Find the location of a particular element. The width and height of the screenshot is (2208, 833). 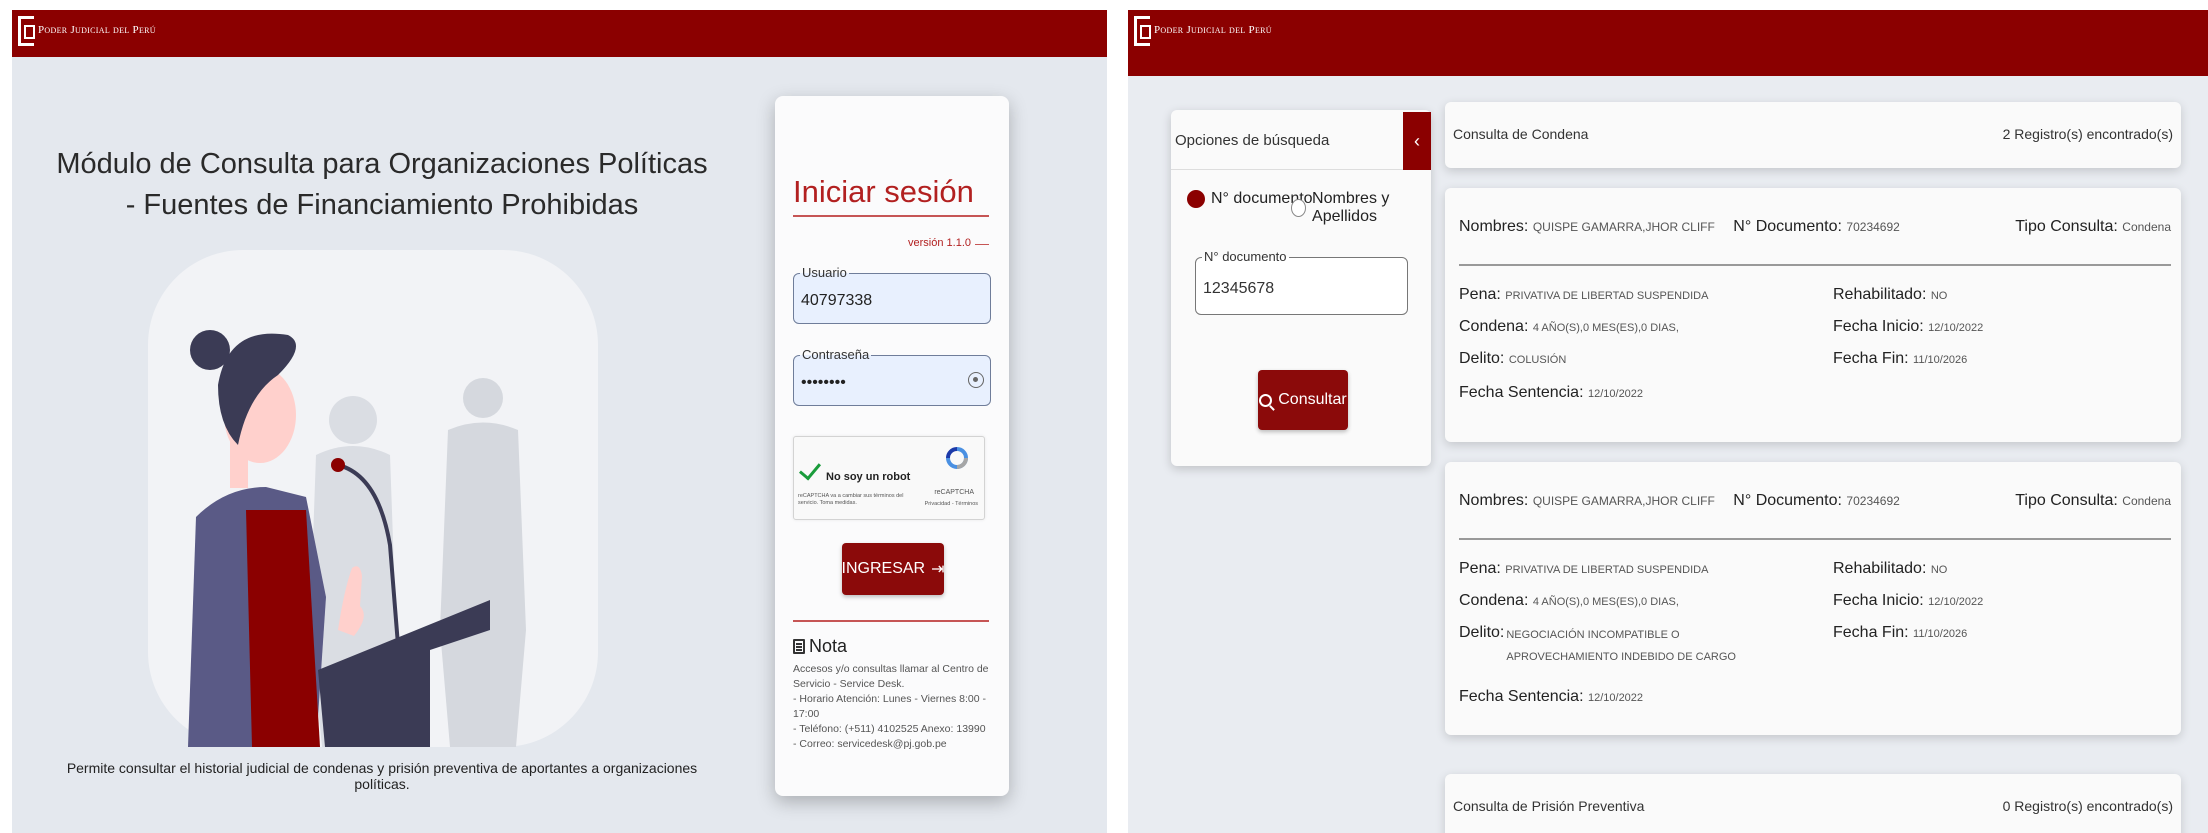

captcha-label: No soy un robot is located at coordinates (868, 477).